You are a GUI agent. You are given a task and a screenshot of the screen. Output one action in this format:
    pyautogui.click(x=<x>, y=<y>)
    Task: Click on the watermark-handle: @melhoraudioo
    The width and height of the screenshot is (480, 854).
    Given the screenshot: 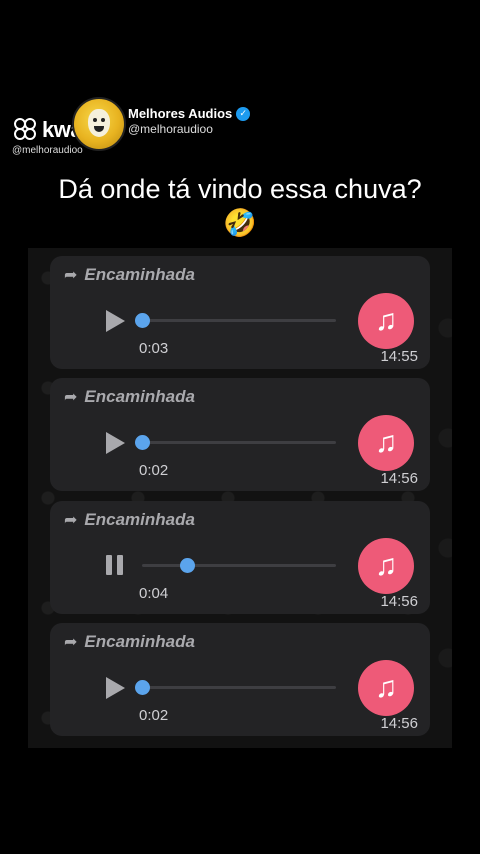 What is the action you would take?
    pyautogui.click(x=47, y=150)
    